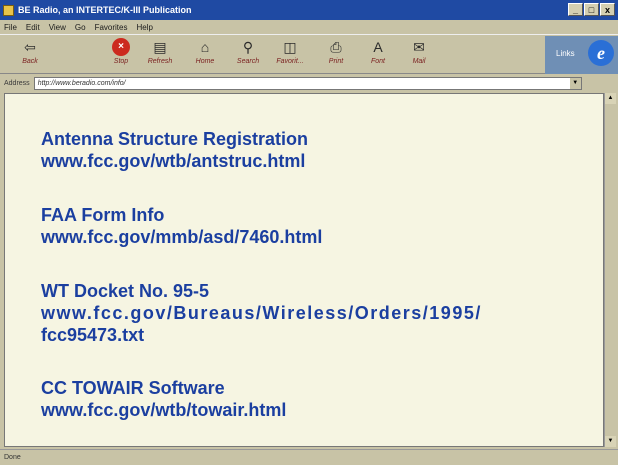  Describe the element at coordinates (575, 83) in the screenshot. I see `chevron-down-icon: ▼` at that location.